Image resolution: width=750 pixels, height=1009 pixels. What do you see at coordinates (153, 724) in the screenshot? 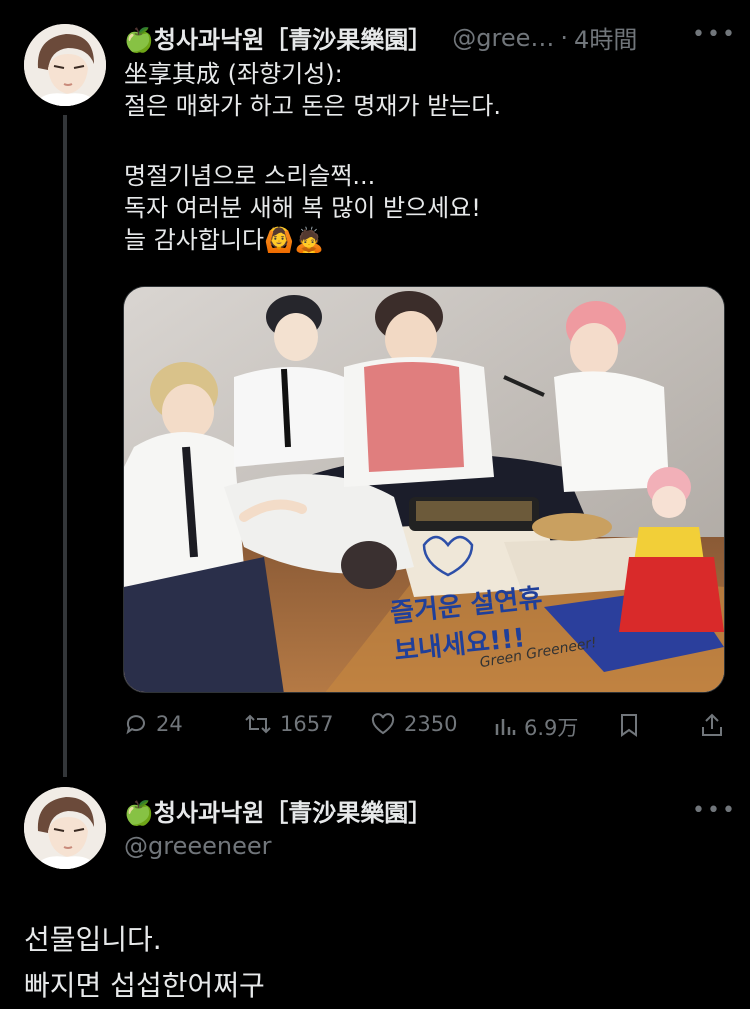
I see `reply-button: 24` at bounding box center [153, 724].